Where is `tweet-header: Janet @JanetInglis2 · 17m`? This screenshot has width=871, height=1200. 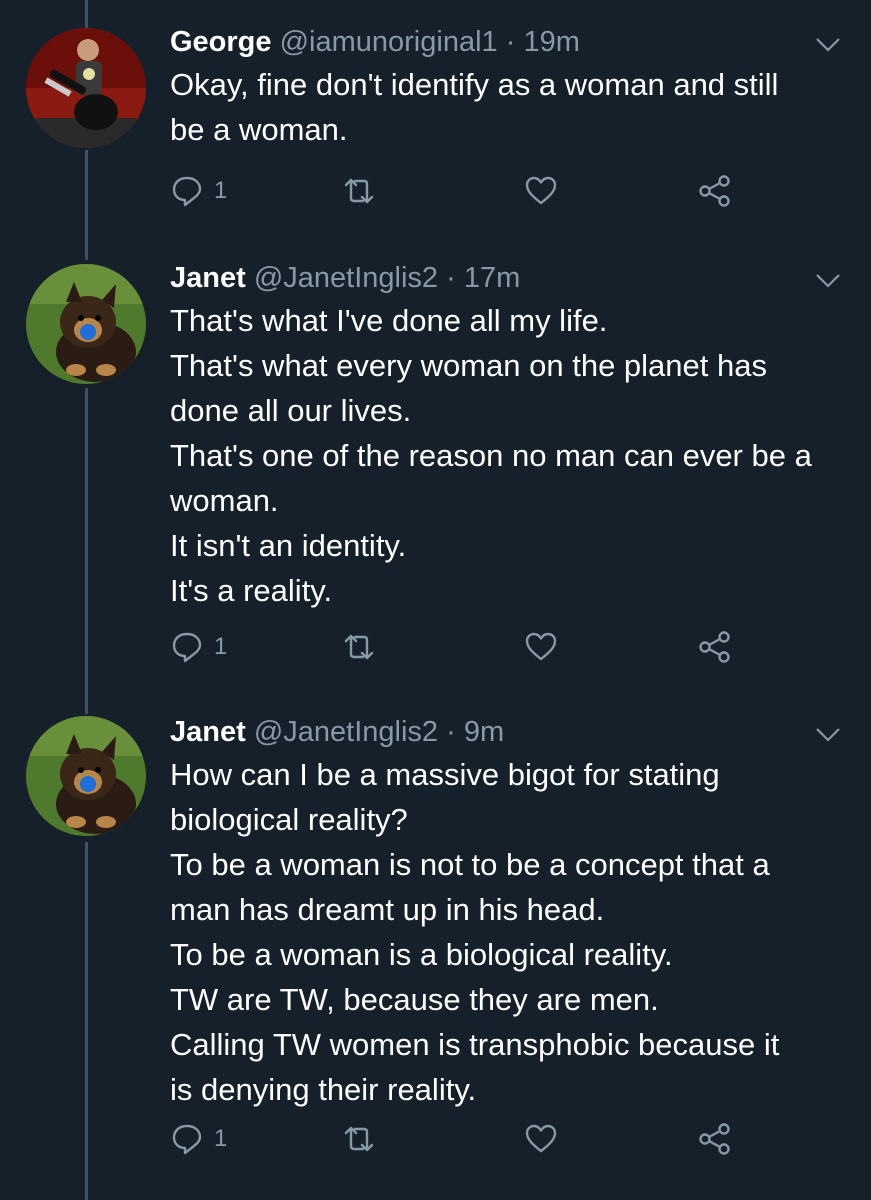 tweet-header: Janet @JanetInglis2 · 17m is located at coordinates (505, 278).